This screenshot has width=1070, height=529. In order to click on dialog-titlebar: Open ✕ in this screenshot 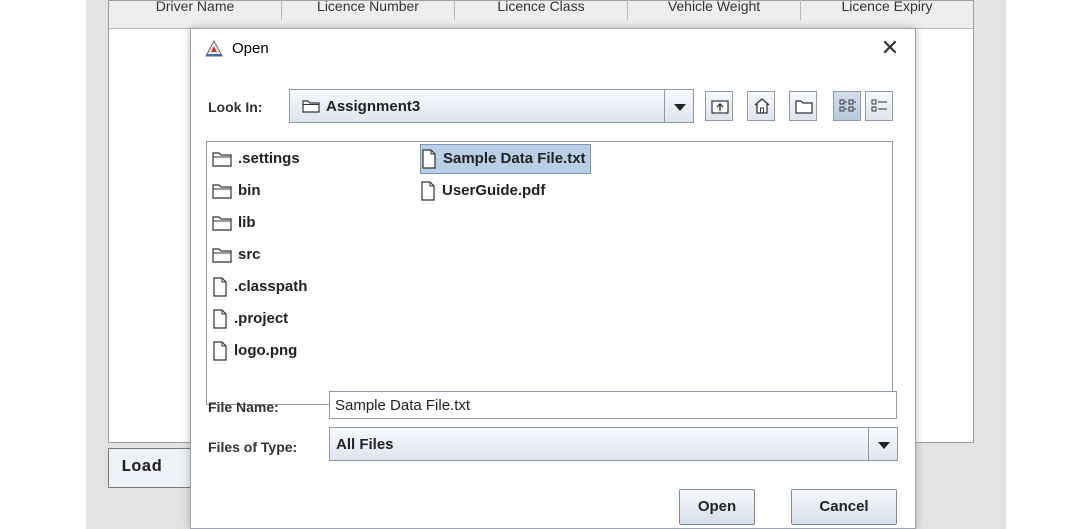, I will do `click(553, 48)`.